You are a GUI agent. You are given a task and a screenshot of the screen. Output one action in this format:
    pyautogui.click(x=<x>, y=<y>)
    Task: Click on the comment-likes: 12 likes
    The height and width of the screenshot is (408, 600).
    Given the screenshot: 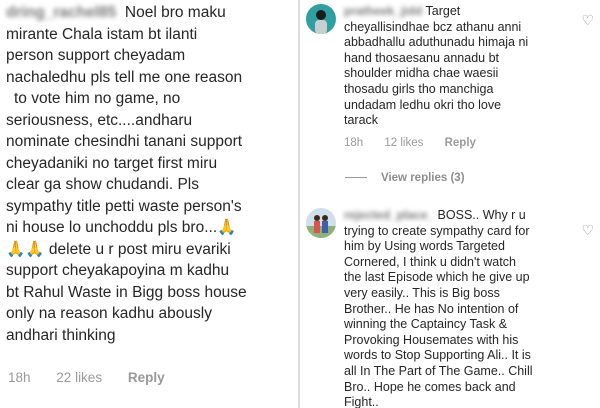 What is the action you would take?
    pyautogui.click(x=403, y=143)
    